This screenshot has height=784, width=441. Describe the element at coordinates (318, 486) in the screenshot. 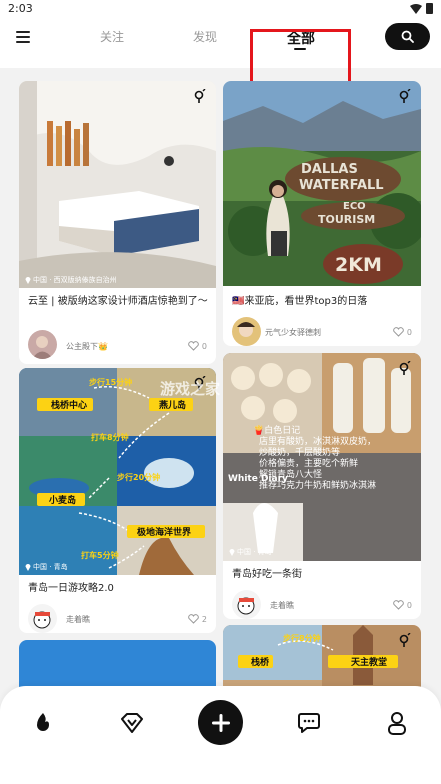

I see `overlay-line-6: 推荐巧克力牛奶和鲜奶冰淇淋` at that location.